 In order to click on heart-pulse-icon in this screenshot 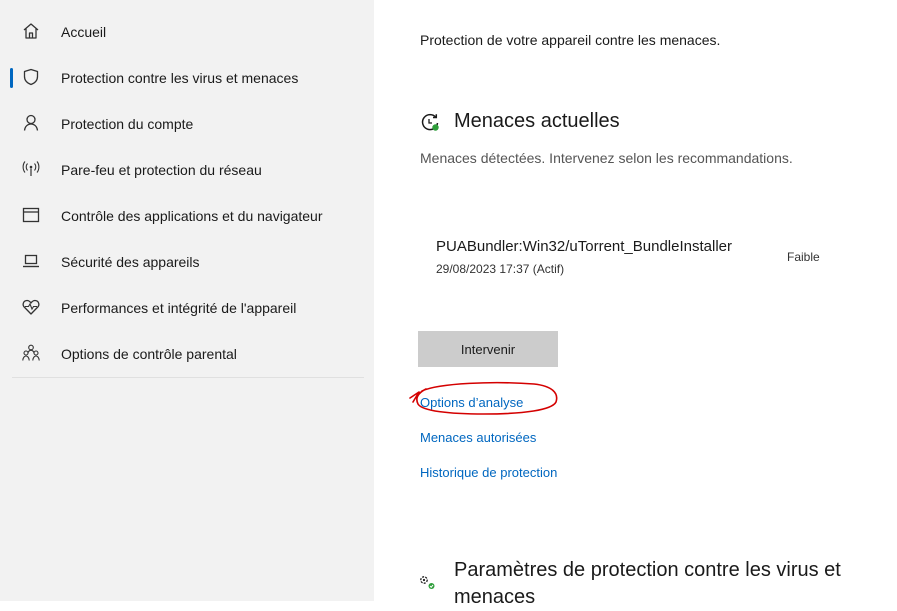, I will do `click(31, 307)`.